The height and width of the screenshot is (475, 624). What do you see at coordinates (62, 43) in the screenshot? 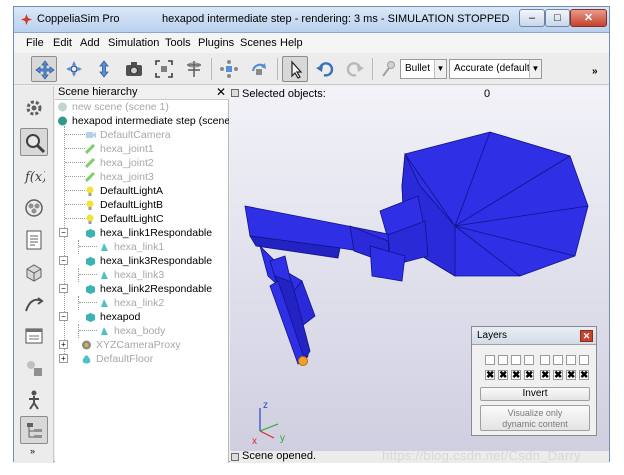
I see `menu-edit: Edit` at bounding box center [62, 43].